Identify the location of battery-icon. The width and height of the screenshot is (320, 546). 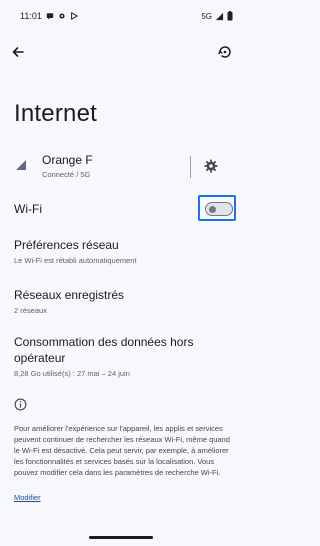
(230, 16).